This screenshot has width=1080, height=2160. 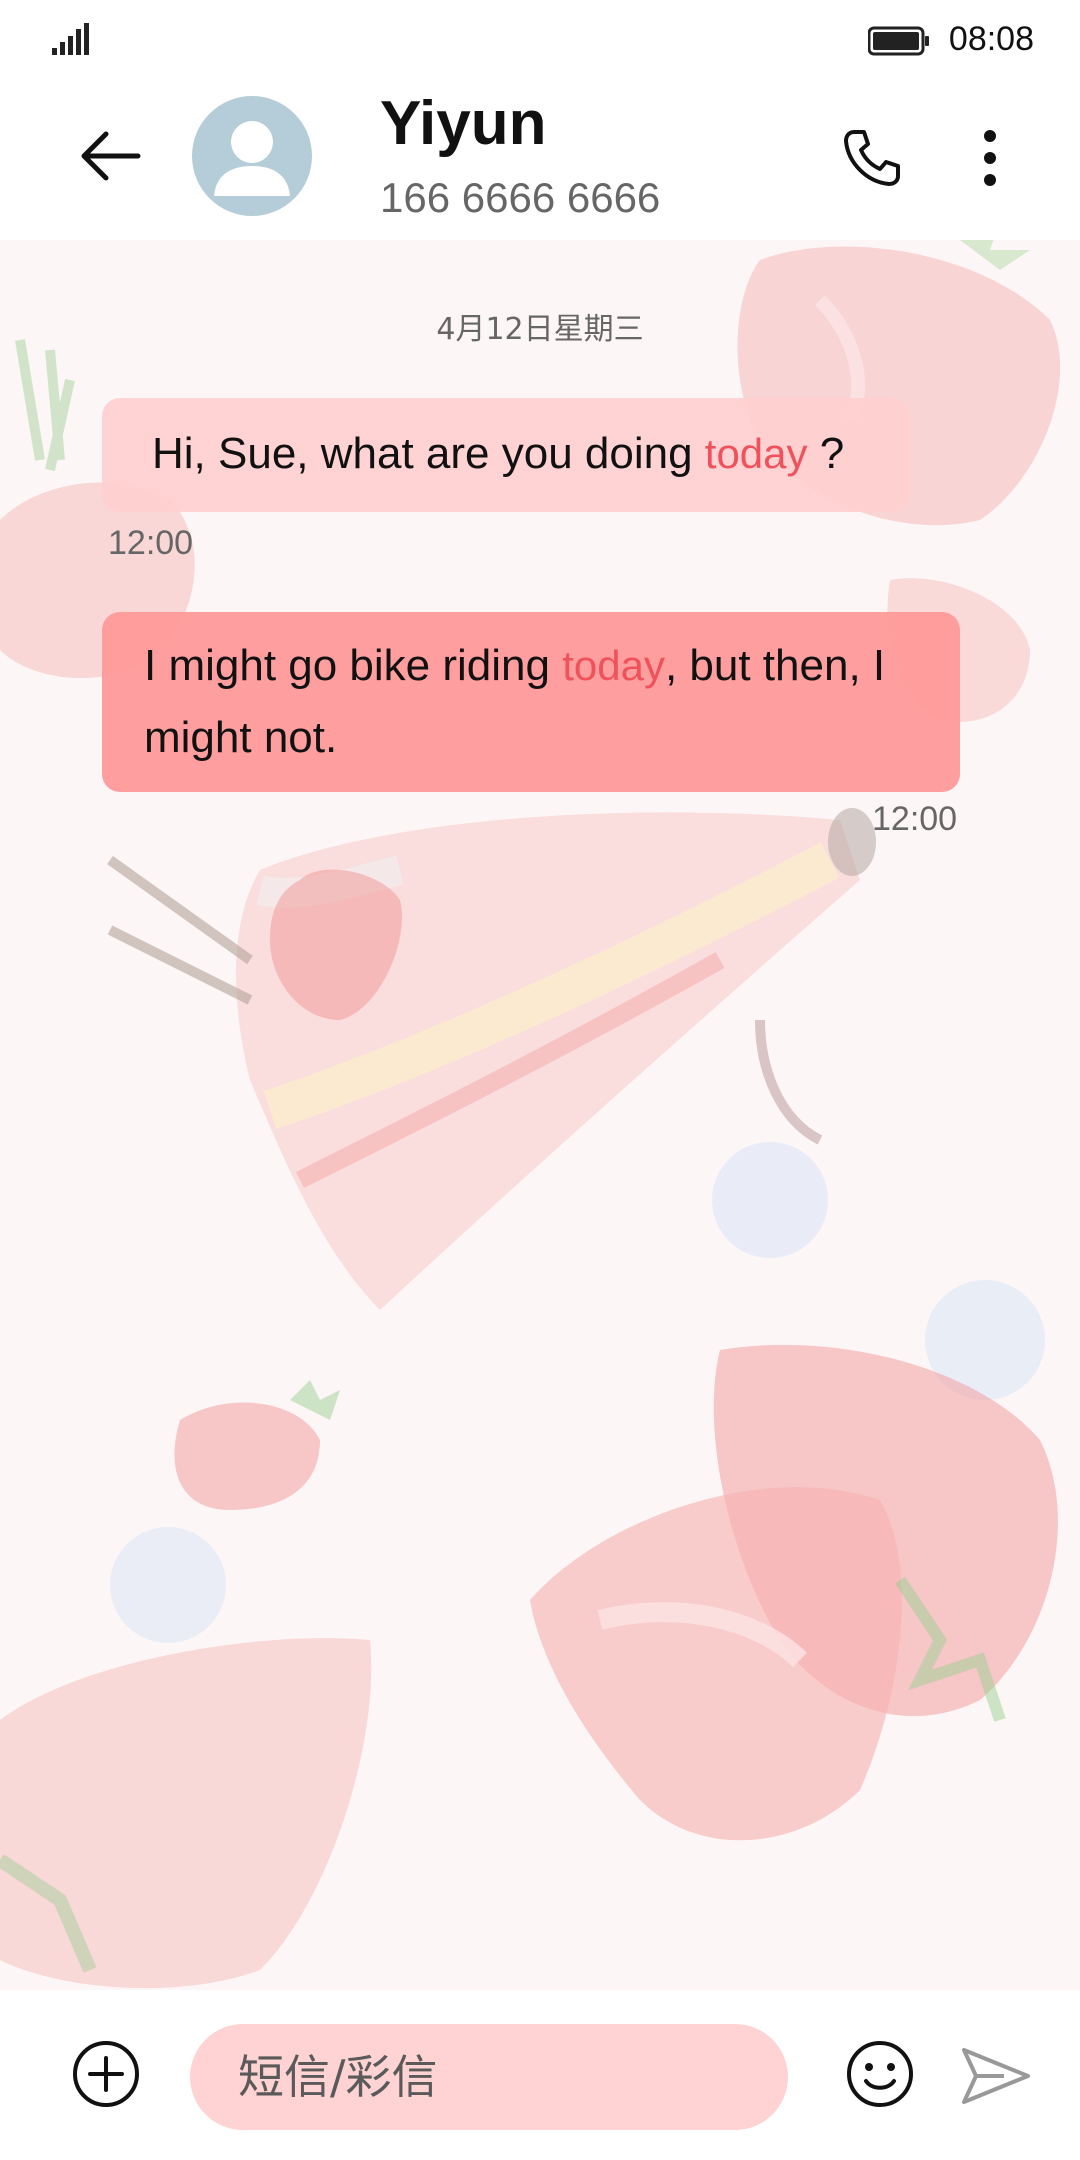 I want to click on back-arrow-icon, so click(x=111, y=156).